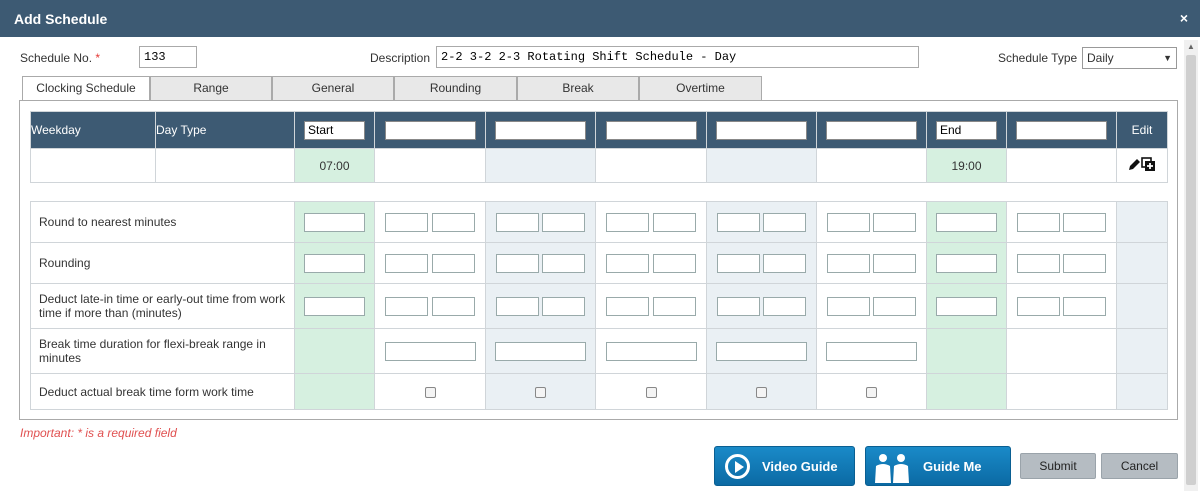  Describe the element at coordinates (578, 88) in the screenshot. I see `tab-break: Break` at that location.